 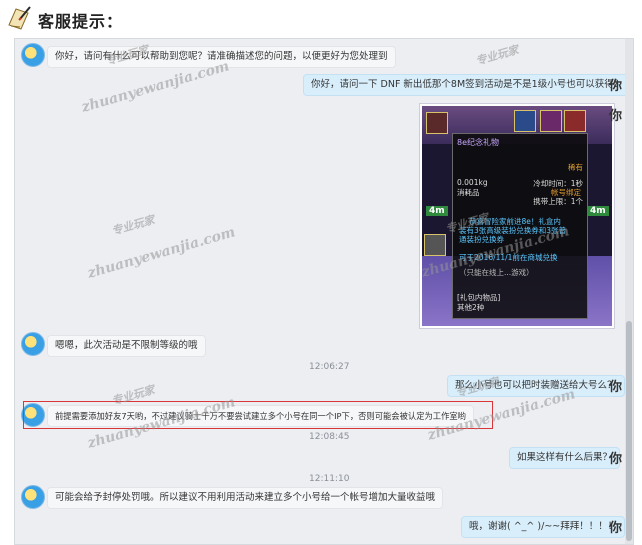 What do you see at coordinates (245, 498) in the screenshot?
I see `chat-bubble-cs: 可能会给予封停处罚哦。所以建议不用利用活动来建立多个小号给一个帐号增加大量收益哦` at bounding box center [245, 498].